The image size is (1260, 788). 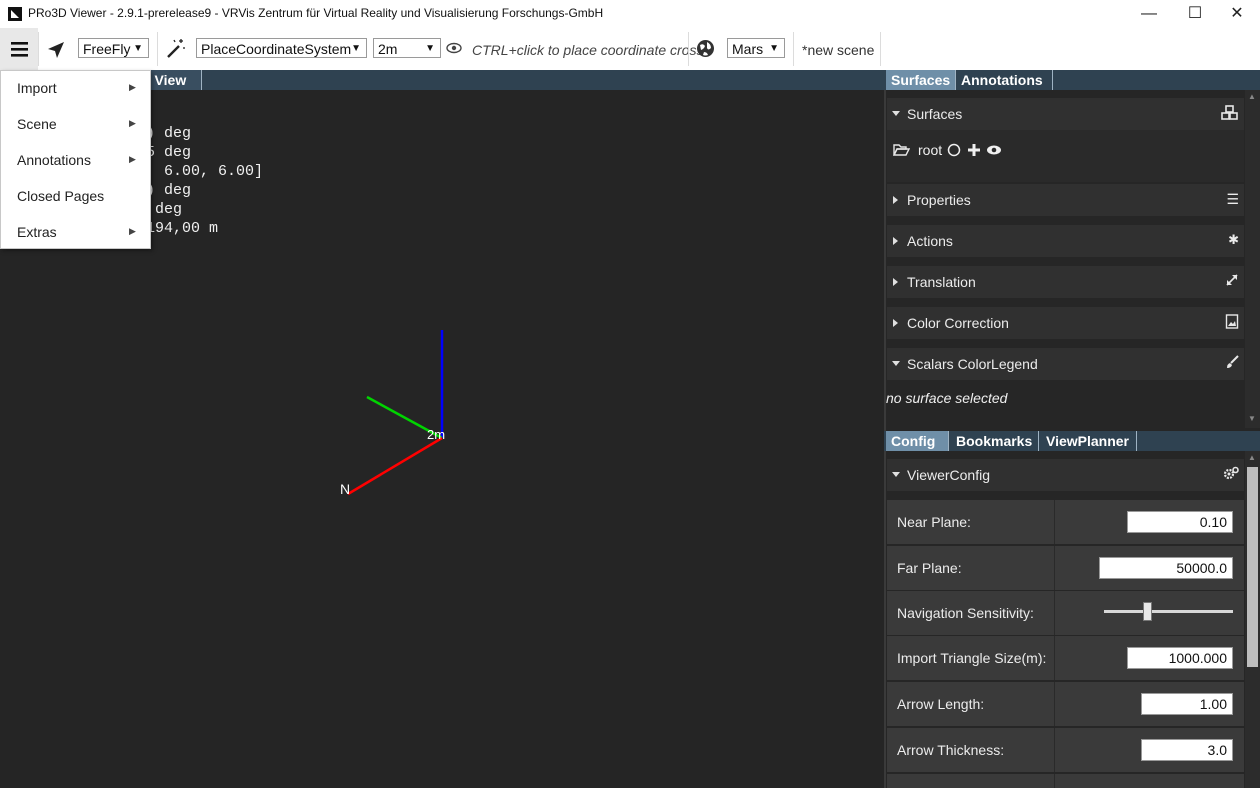 What do you see at coordinates (1232, 362) in the screenshot?
I see `paintbrush-icon` at bounding box center [1232, 362].